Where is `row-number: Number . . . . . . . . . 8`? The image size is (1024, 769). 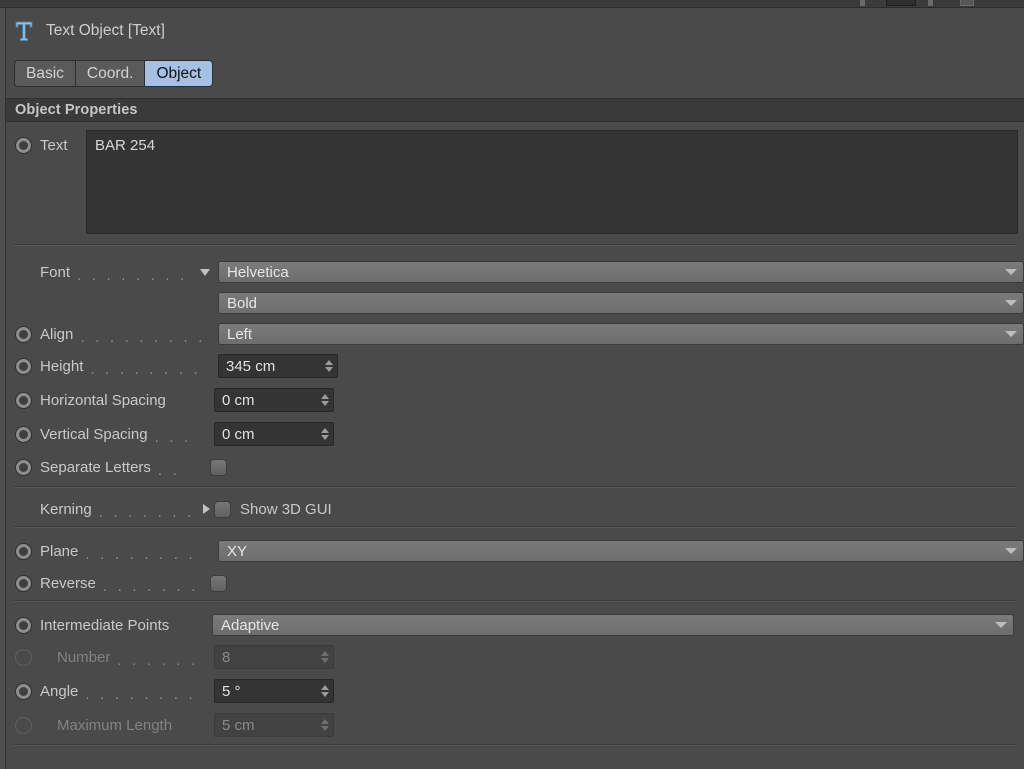
row-number: Number . . . . . . . . . 8 is located at coordinates (515, 657).